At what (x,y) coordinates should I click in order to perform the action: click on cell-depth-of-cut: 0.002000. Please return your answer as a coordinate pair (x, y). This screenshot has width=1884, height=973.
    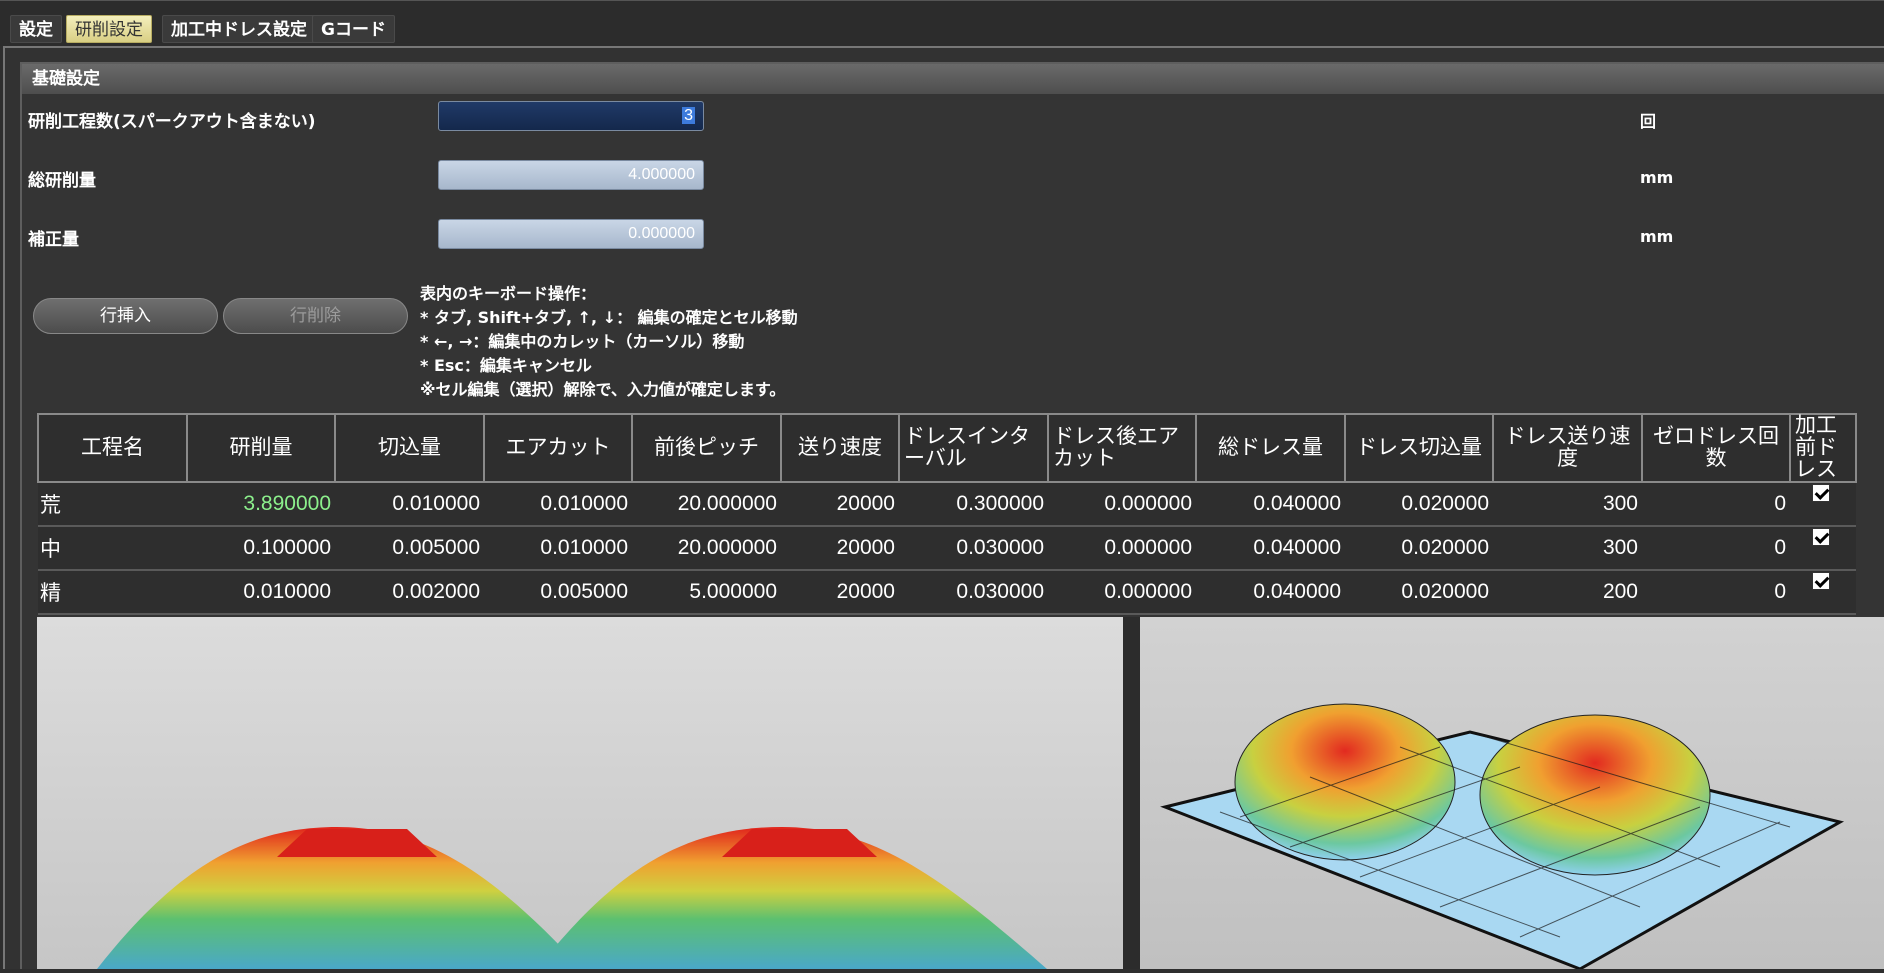
    Looking at the image, I should click on (409, 592).